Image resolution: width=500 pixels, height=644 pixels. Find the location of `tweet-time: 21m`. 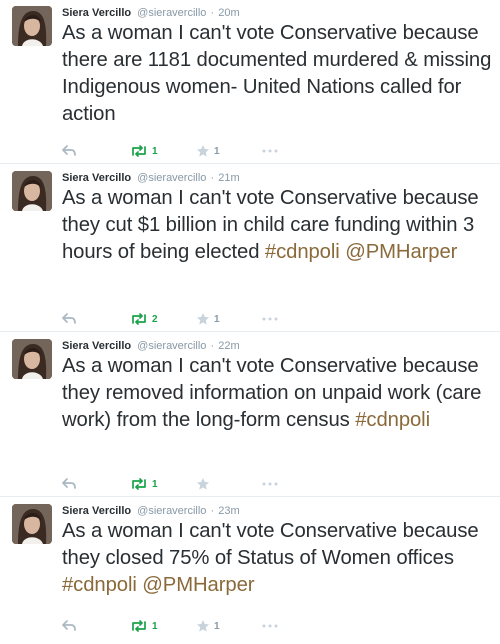

tweet-time: 21m is located at coordinates (228, 178).